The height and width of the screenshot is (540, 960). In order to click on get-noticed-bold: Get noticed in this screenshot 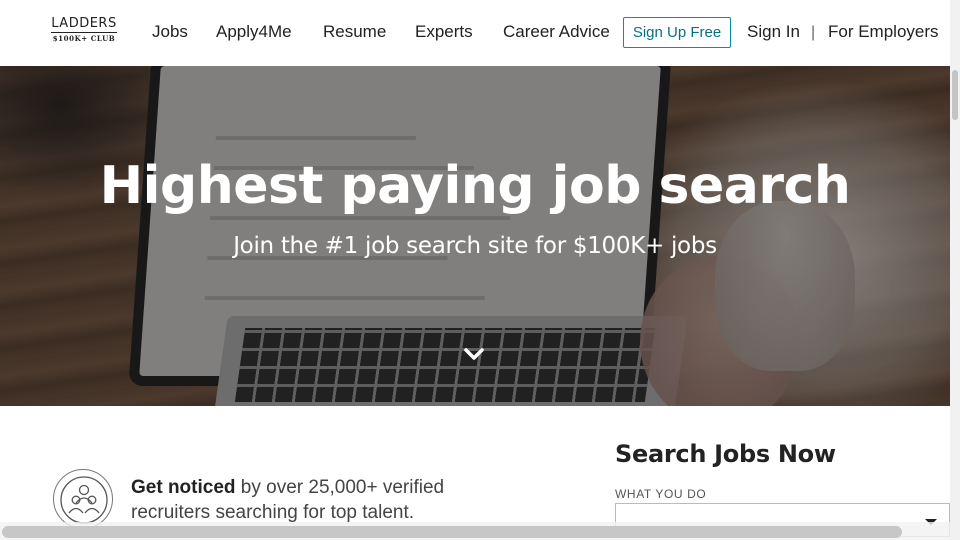, I will do `click(183, 487)`.